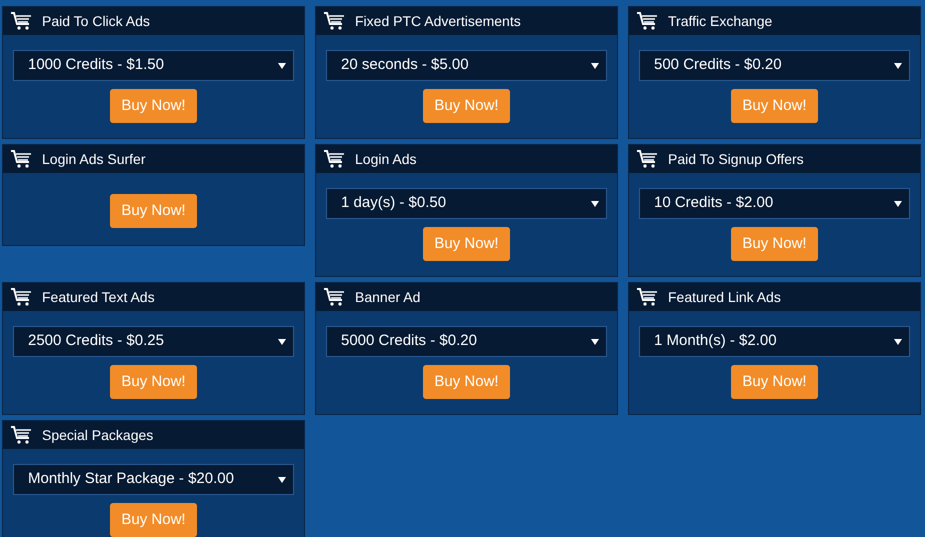 The height and width of the screenshot is (537, 925). I want to click on card-title: Traffic Exchange, so click(720, 21).